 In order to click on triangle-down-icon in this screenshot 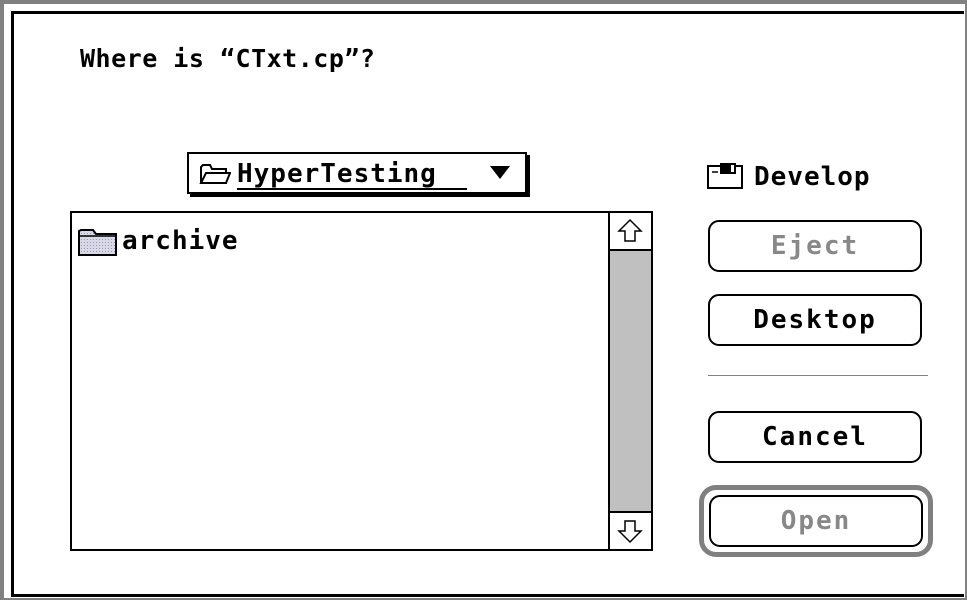, I will do `click(500, 175)`.